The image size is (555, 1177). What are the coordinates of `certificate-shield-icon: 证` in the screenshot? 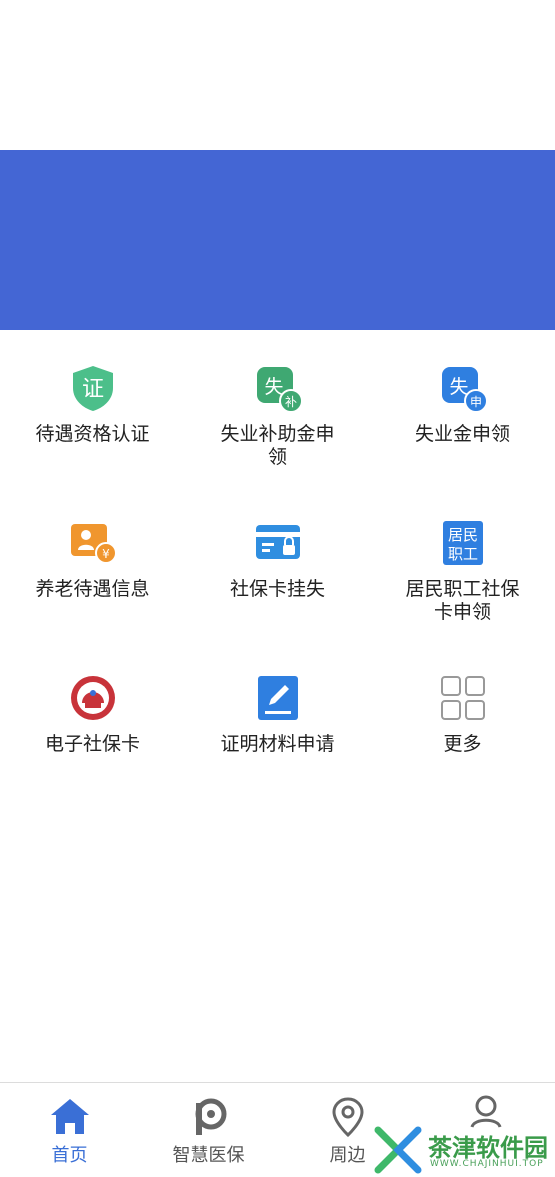 It's located at (92, 388).